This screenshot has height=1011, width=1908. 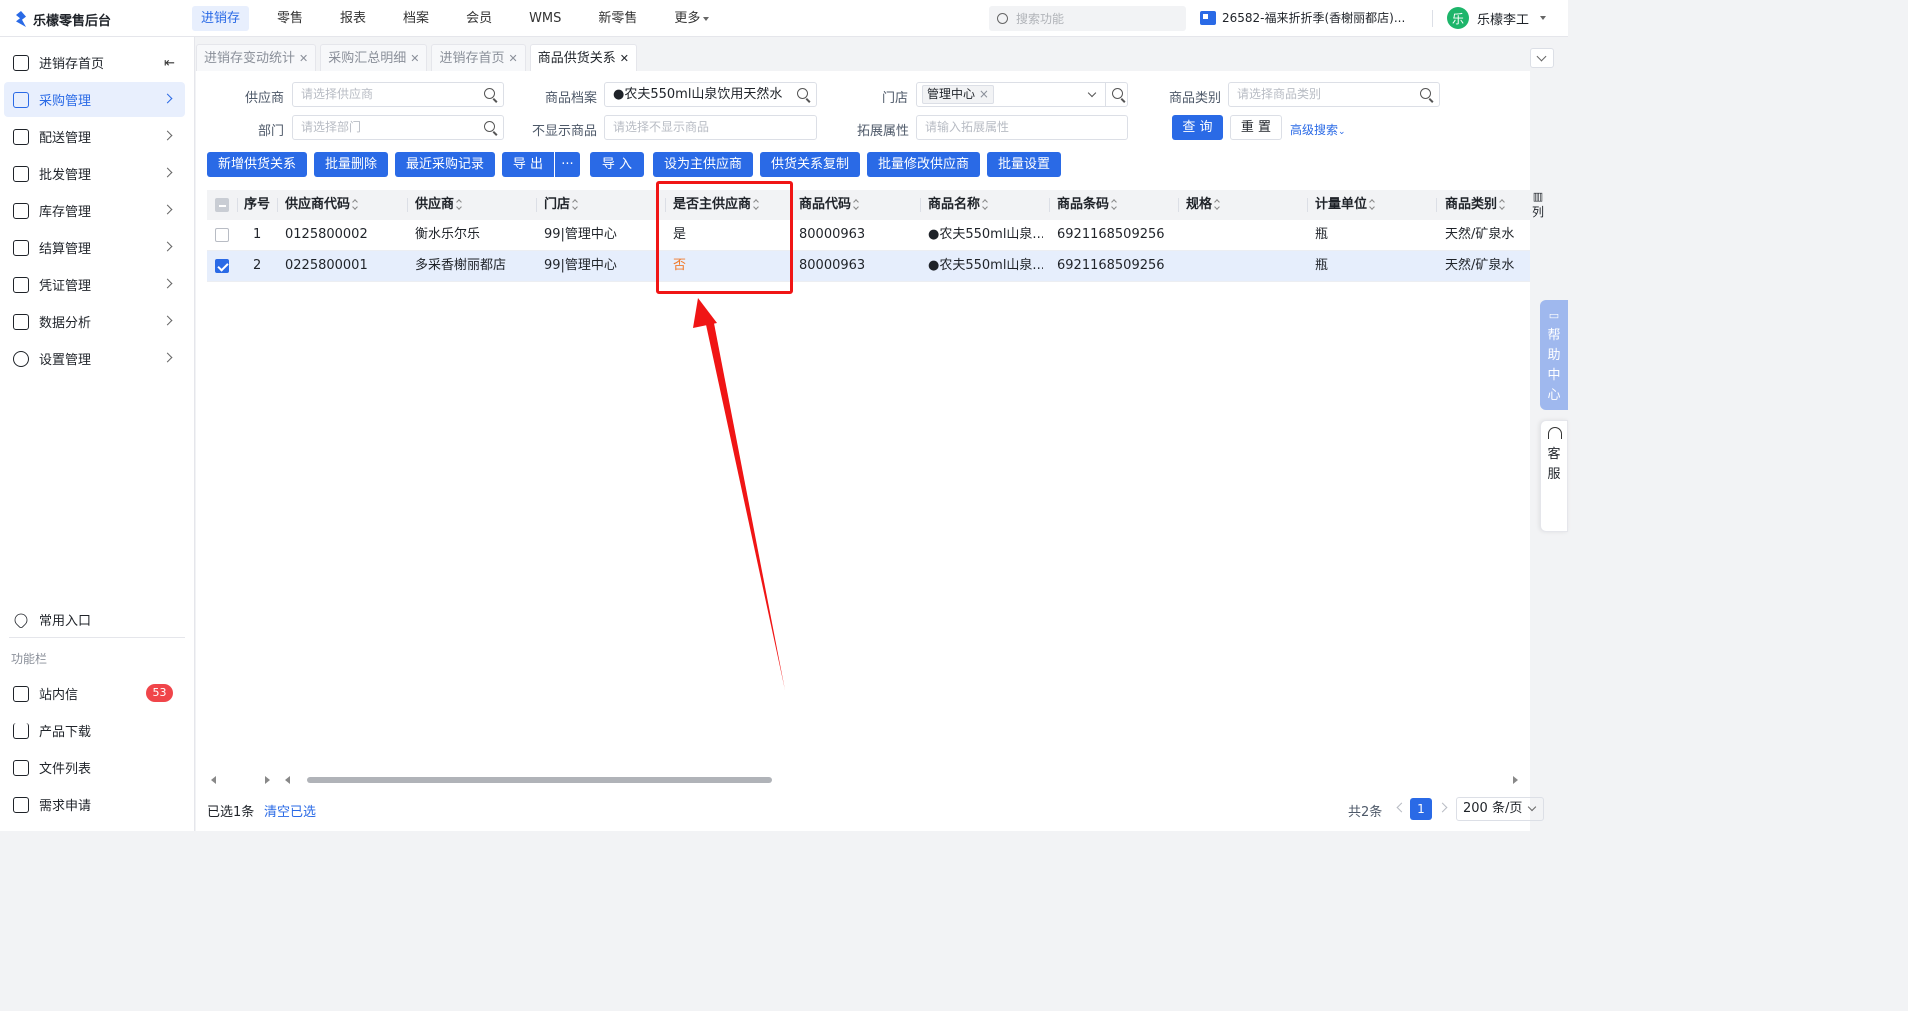 I want to click on annotation-arrow, so click(x=739, y=494).